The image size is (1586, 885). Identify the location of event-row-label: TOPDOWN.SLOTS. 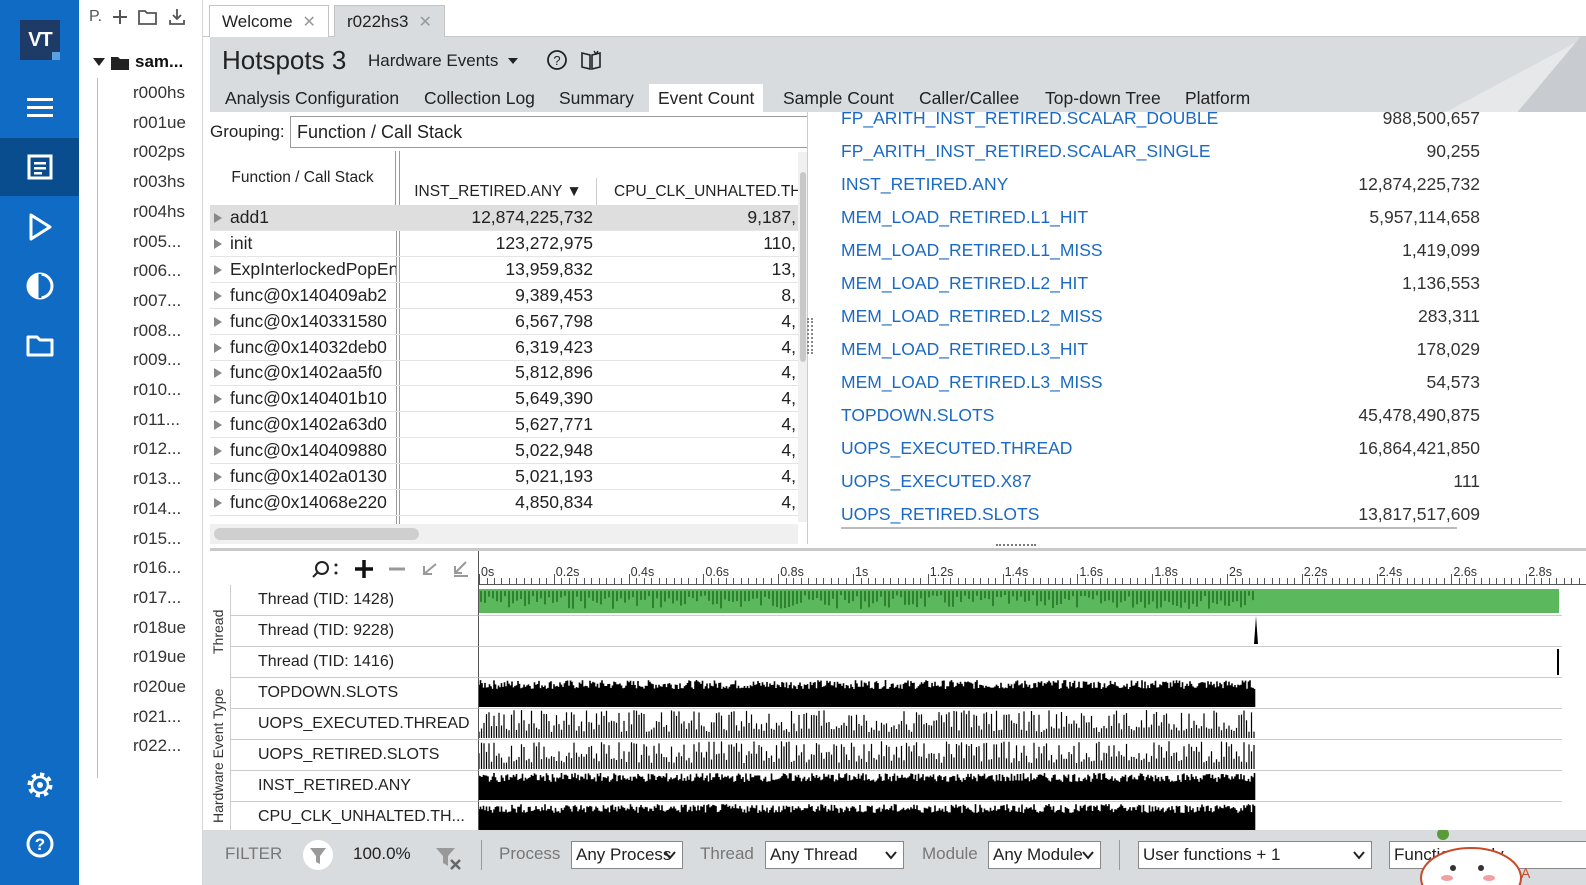
(354, 693).